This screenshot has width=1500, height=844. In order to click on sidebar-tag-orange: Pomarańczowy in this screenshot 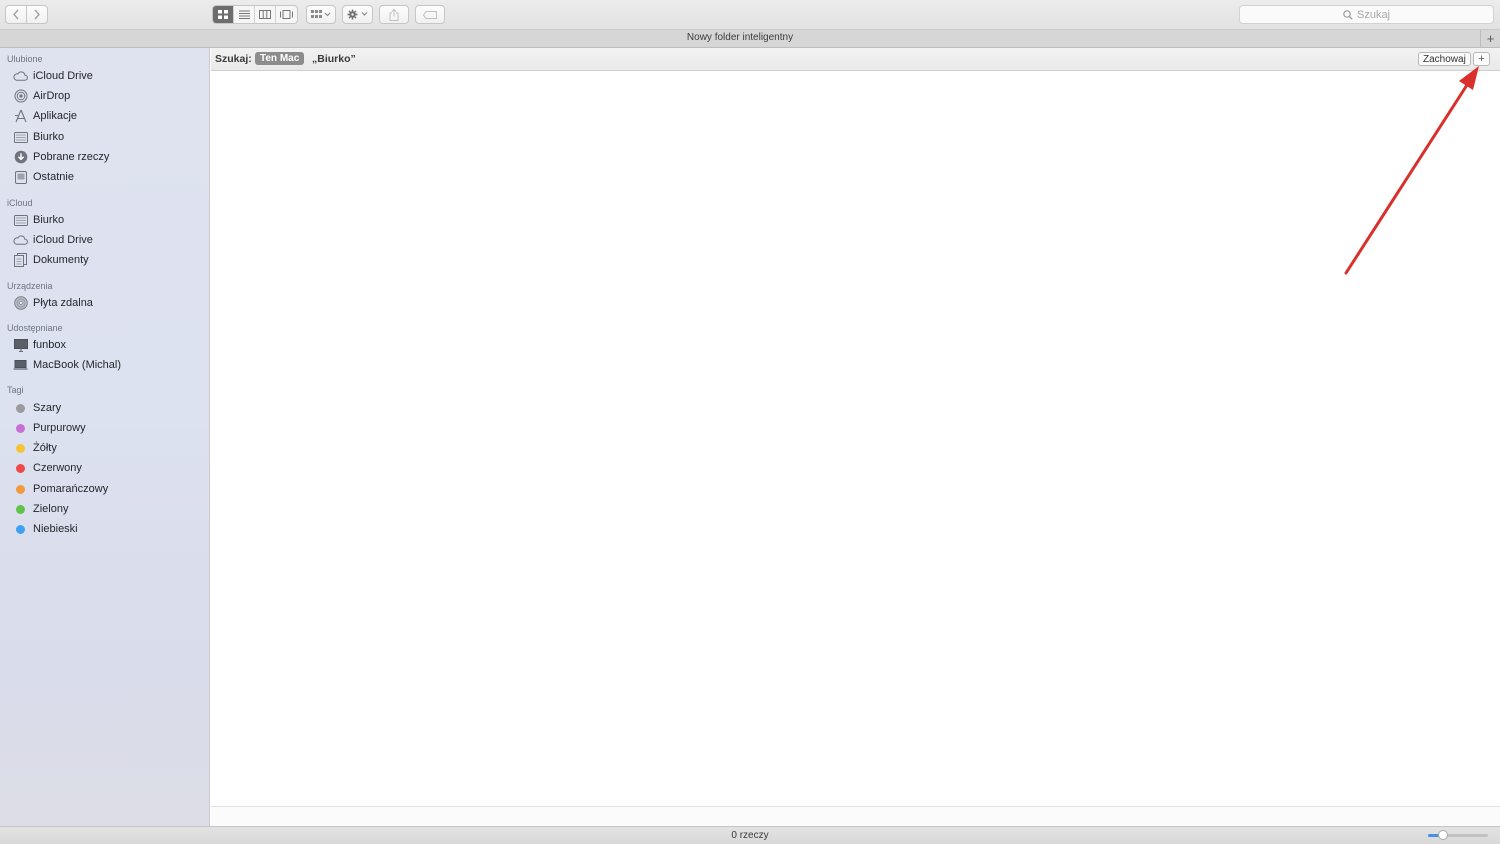, I will do `click(108, 489)`.